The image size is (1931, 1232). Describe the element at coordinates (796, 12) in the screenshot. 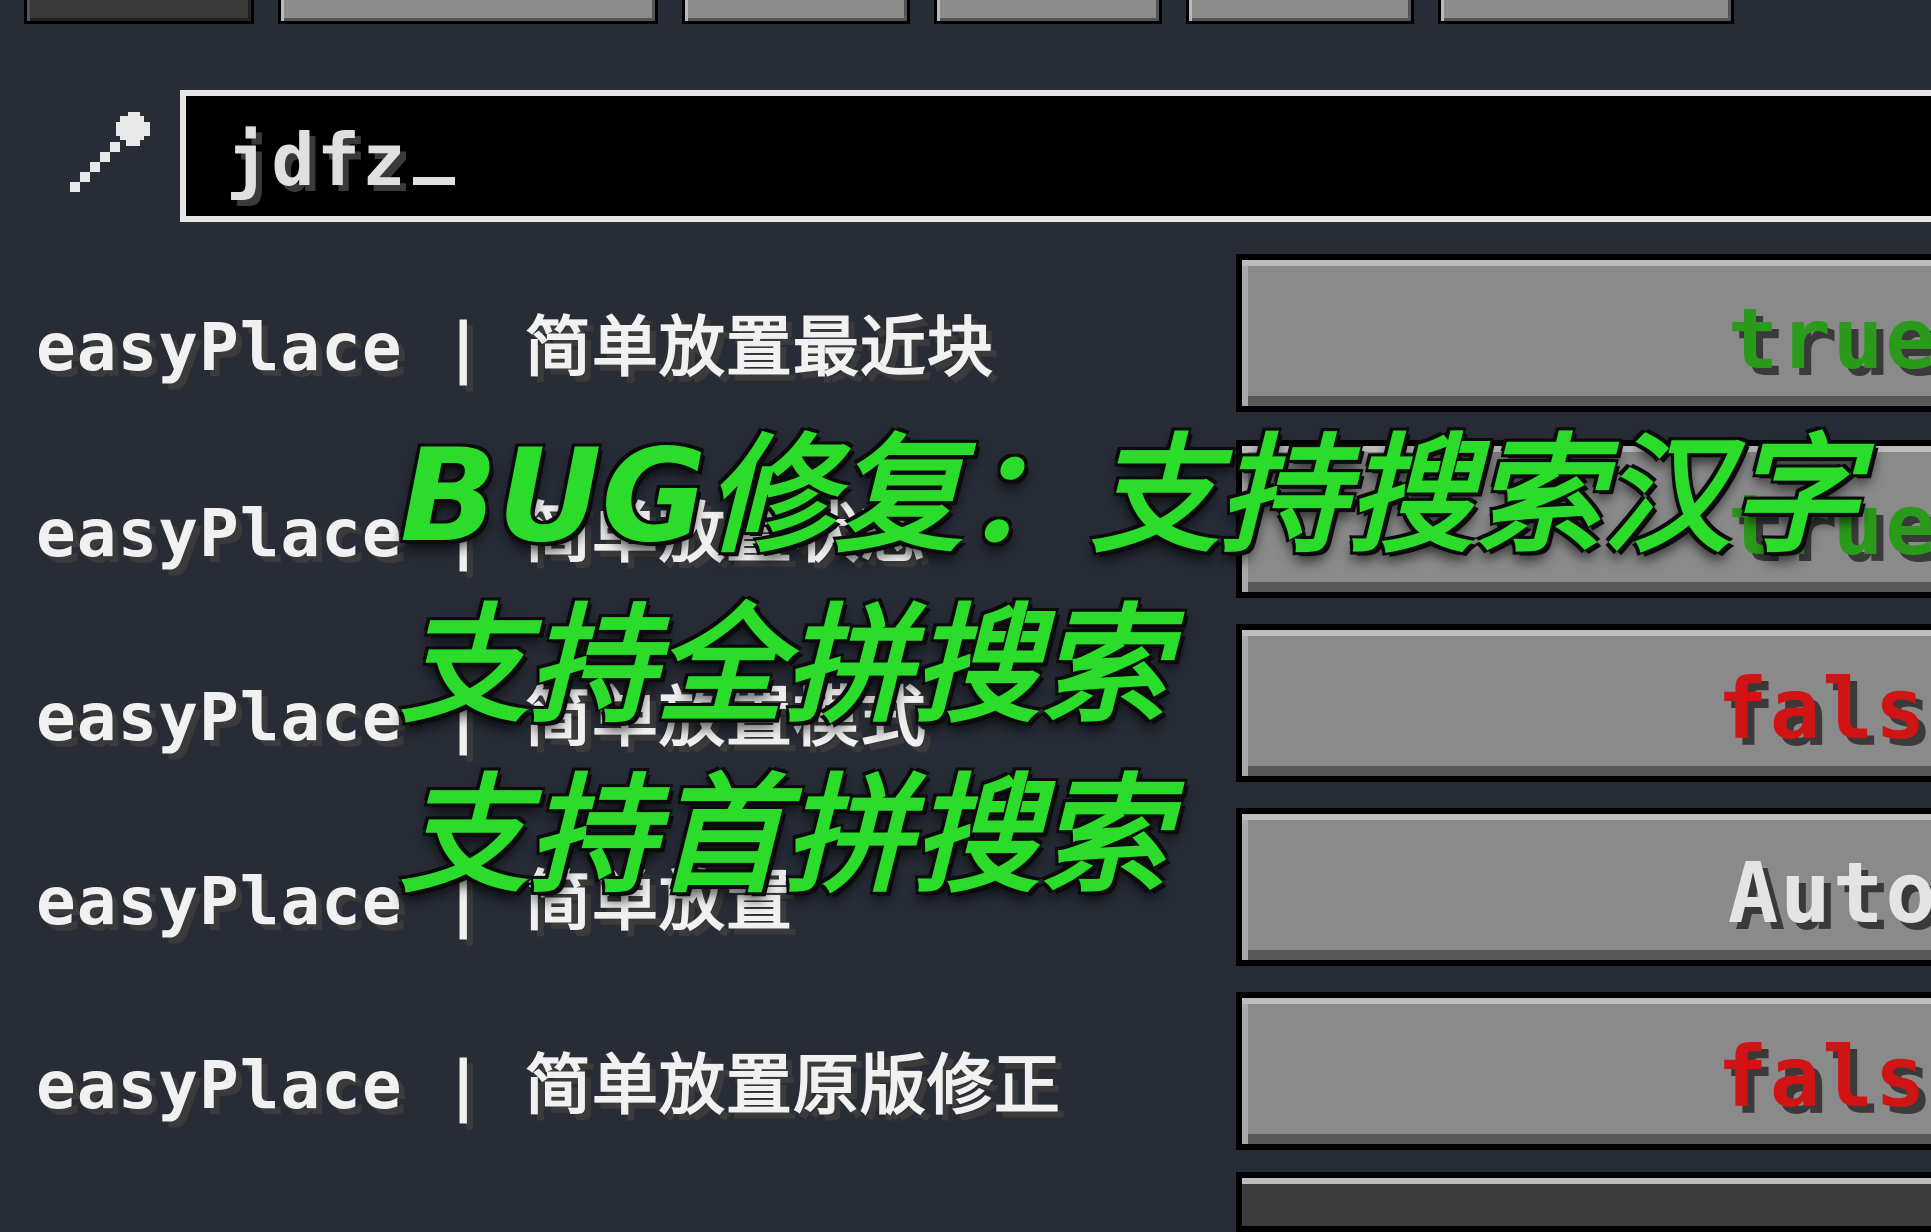

I see `tab-lists` at that location.